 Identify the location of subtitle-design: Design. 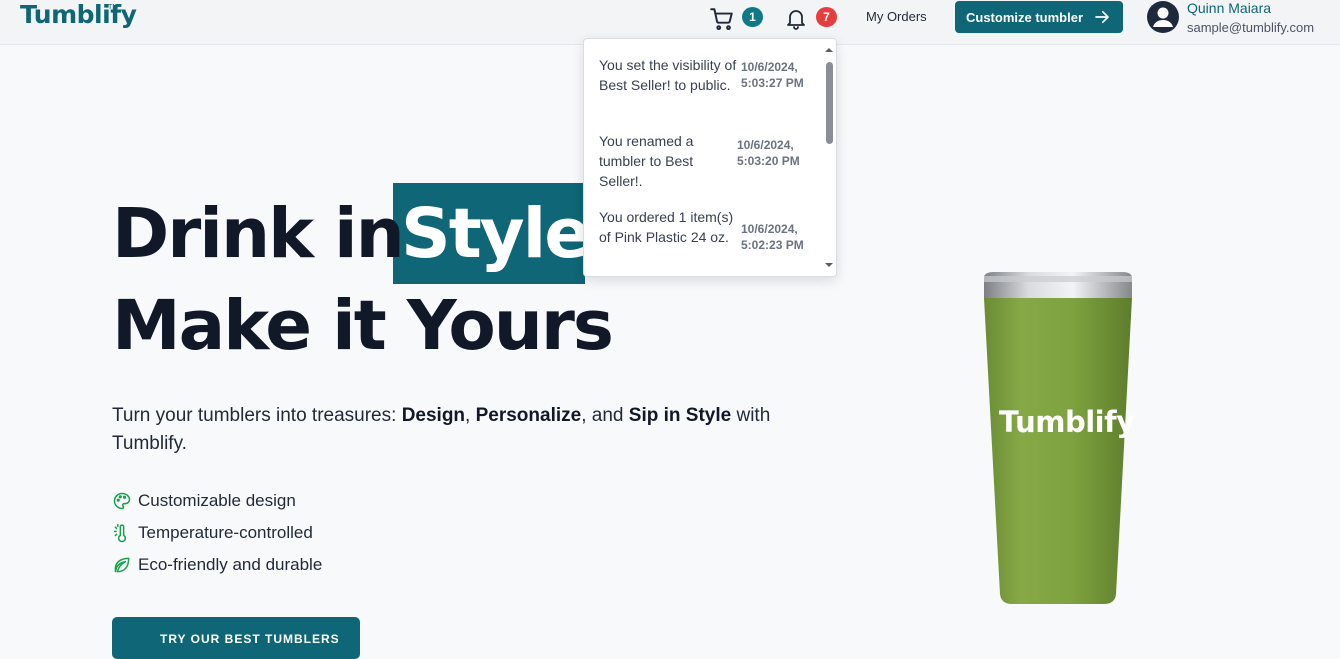
(433, 415).